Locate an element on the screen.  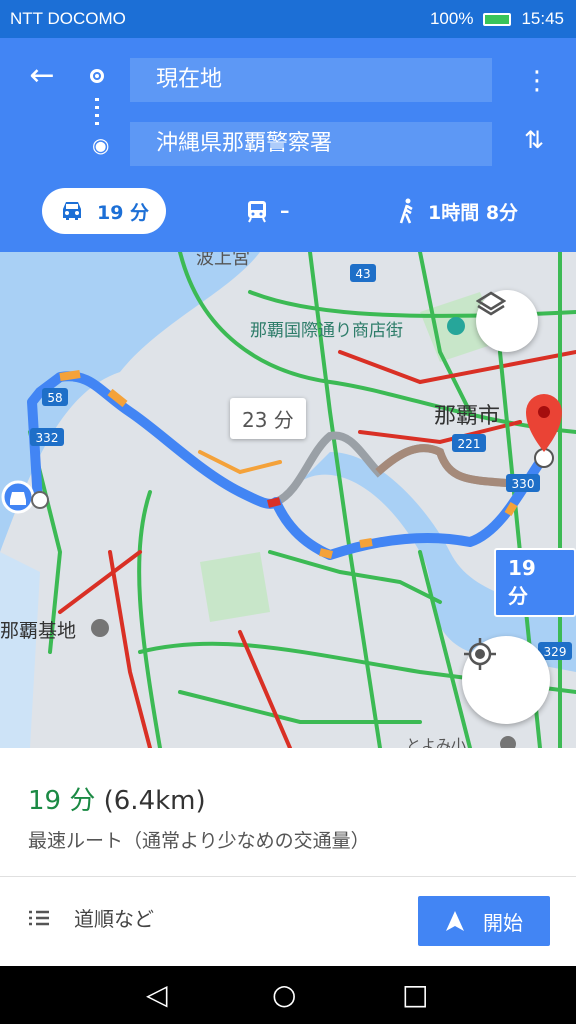
battery-icon is located at coordinates (497, 19).